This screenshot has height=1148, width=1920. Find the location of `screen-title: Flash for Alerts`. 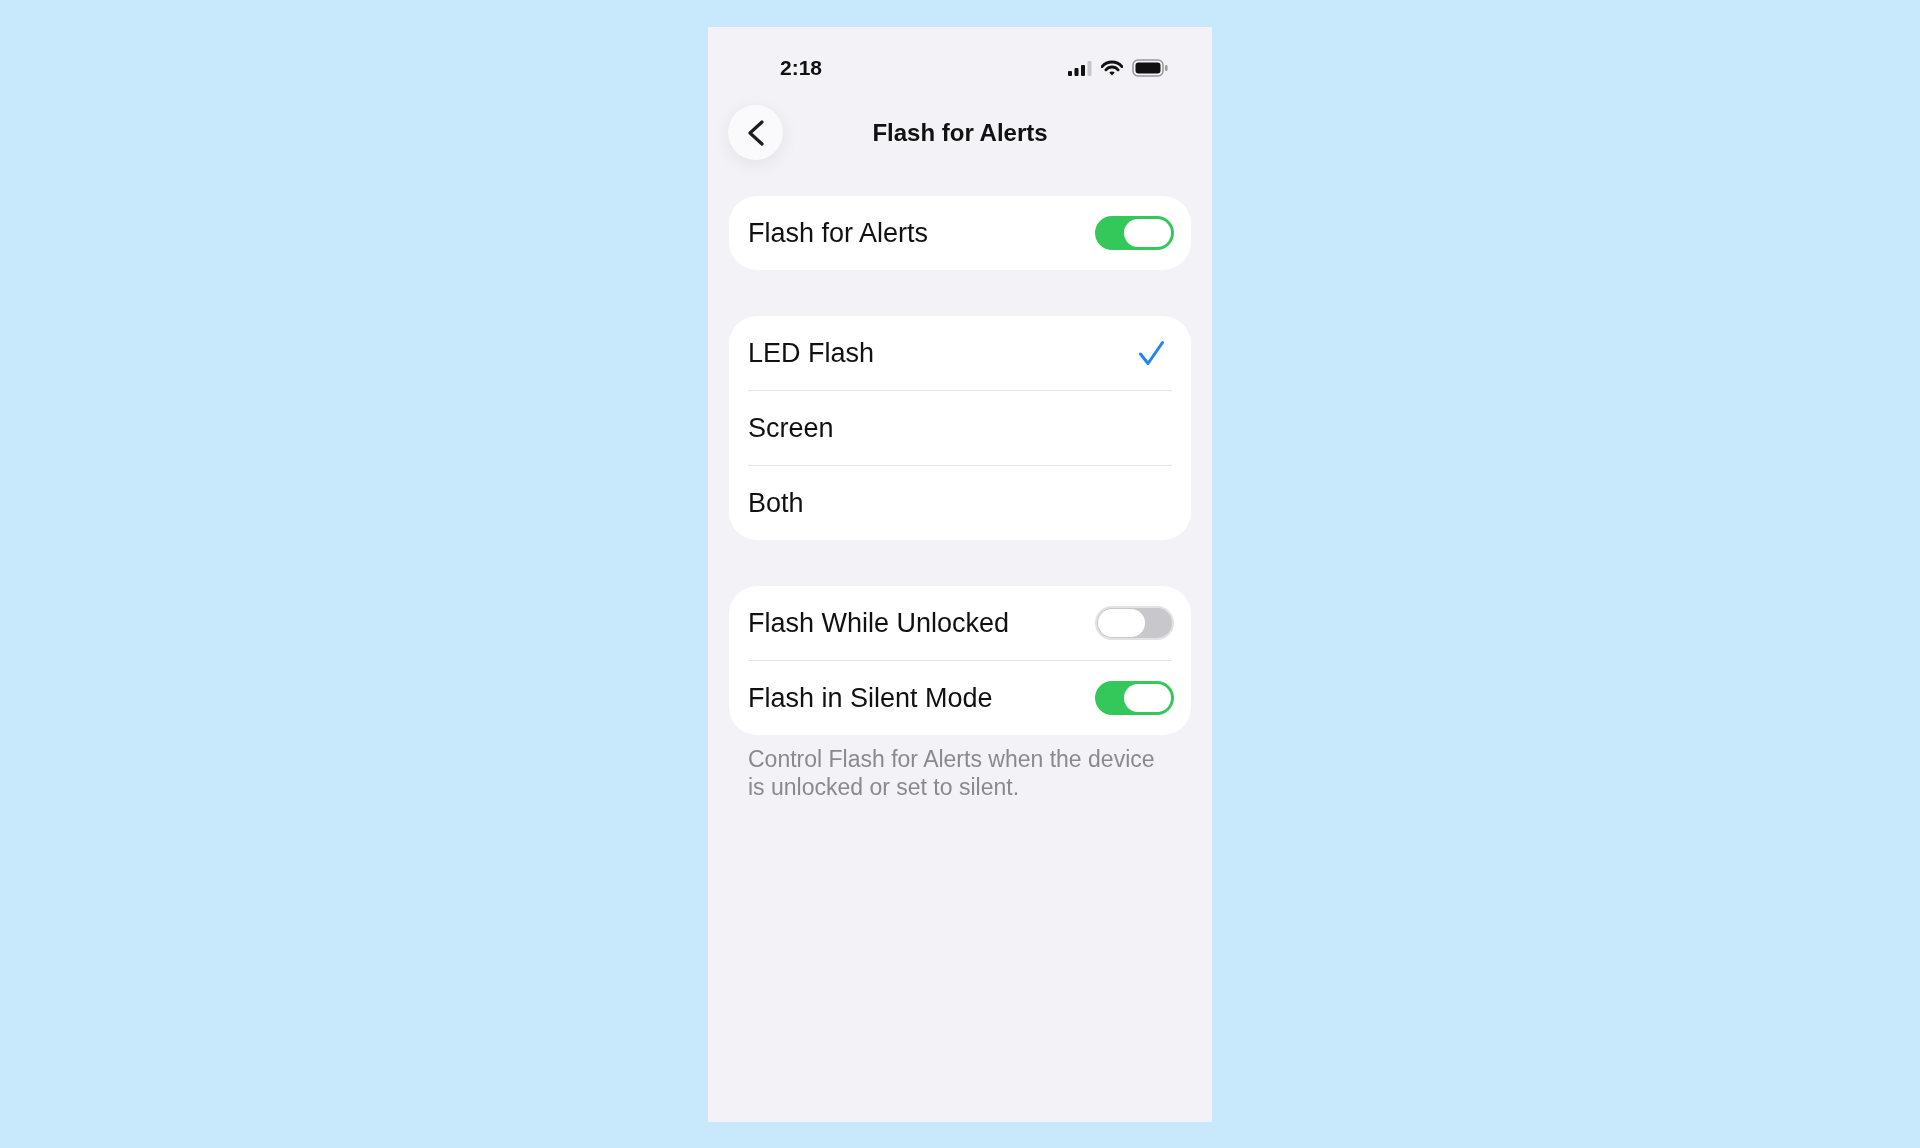

screen-title: Flash for Alerts is located at coordinates (960, 132).